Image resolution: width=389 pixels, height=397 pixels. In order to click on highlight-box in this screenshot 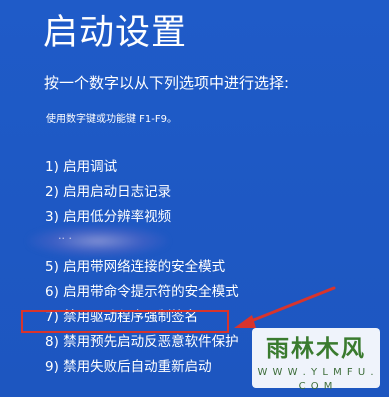, I will do `click(125, 321)`.